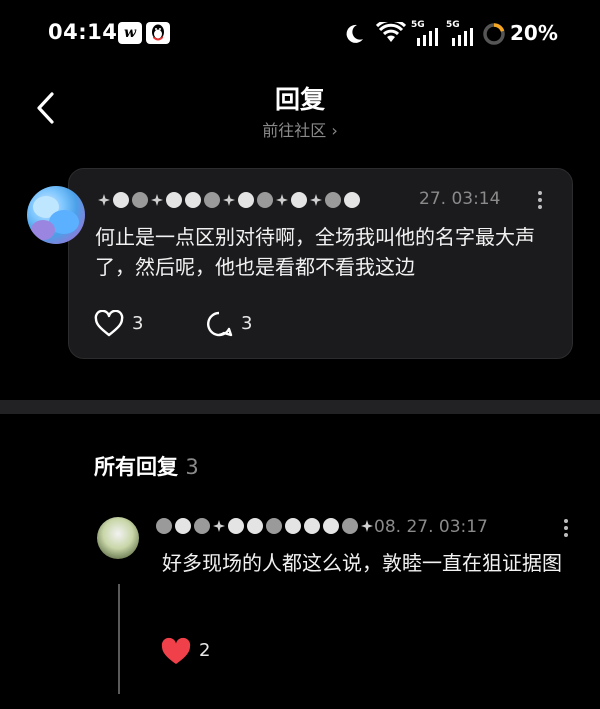  I want to click on avatar, so click(56, 215).